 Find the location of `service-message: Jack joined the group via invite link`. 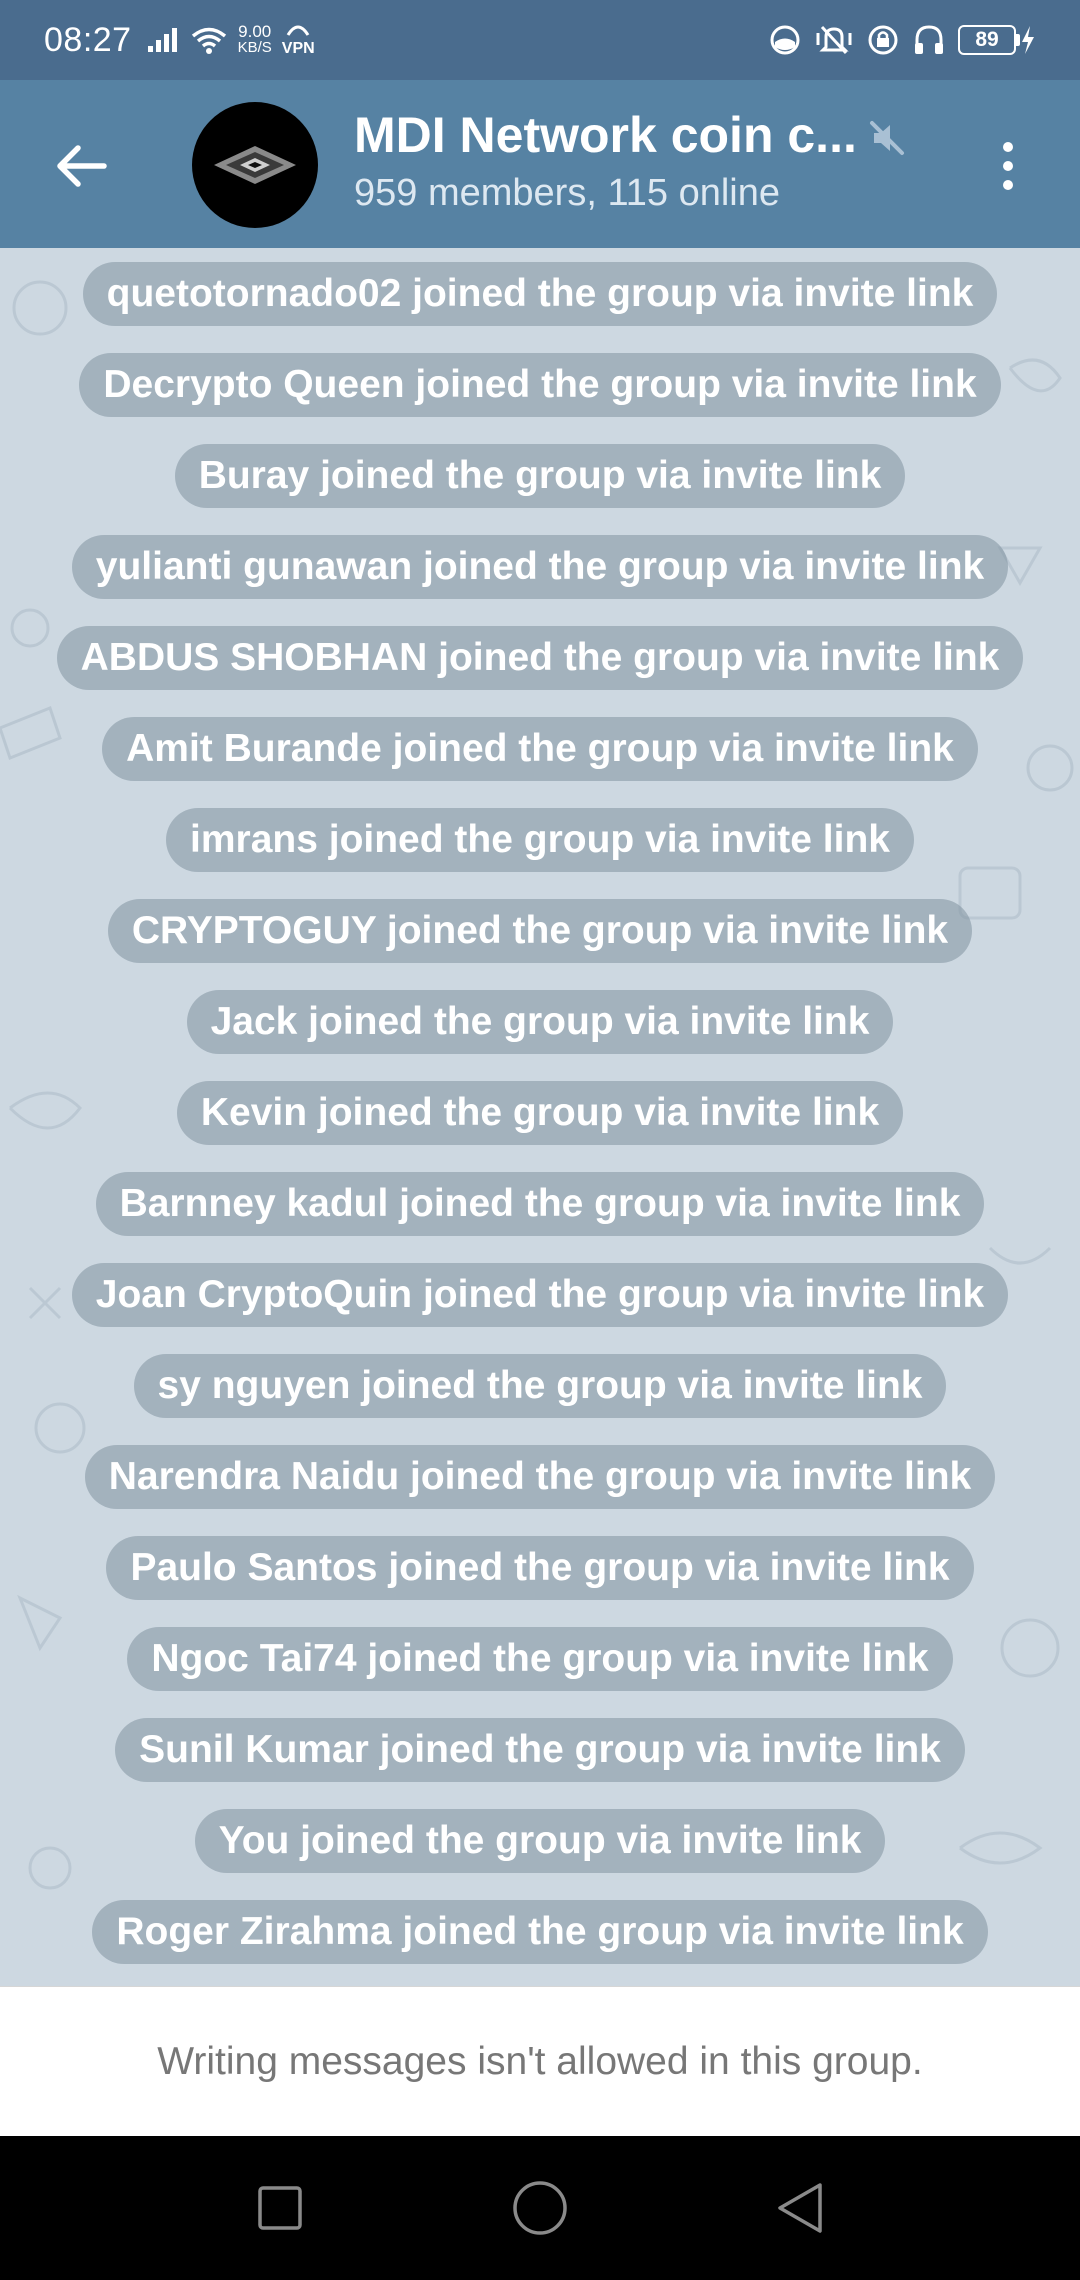

service-message: Jack joined the group via invite link is located at coordinates (540, 1022).